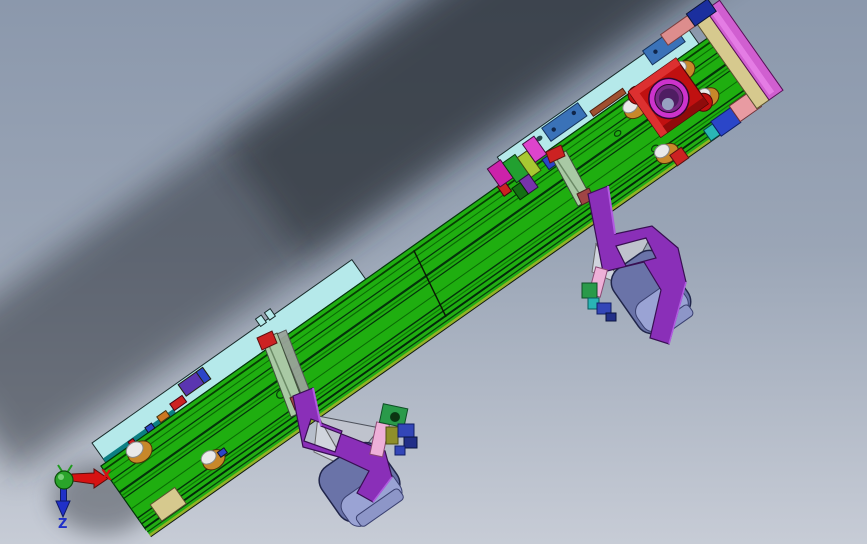 Image resolution: width=867 pixels, height=544 pixels. Describe the element at coordinates (62, 524) in the screenshot. I see `z-axis-label: Z` at that location.